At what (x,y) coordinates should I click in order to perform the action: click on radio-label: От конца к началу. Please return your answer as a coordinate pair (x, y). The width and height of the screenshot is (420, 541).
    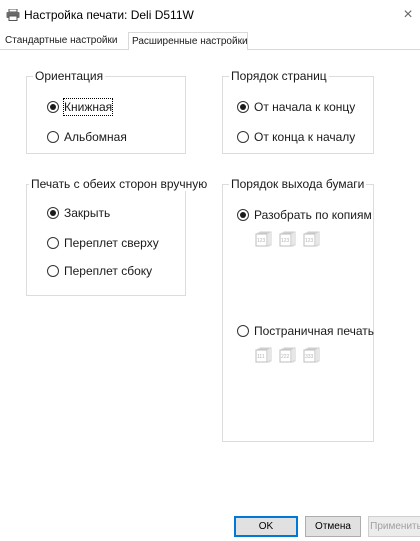
    Looking at the image, I should click on (305, 137).